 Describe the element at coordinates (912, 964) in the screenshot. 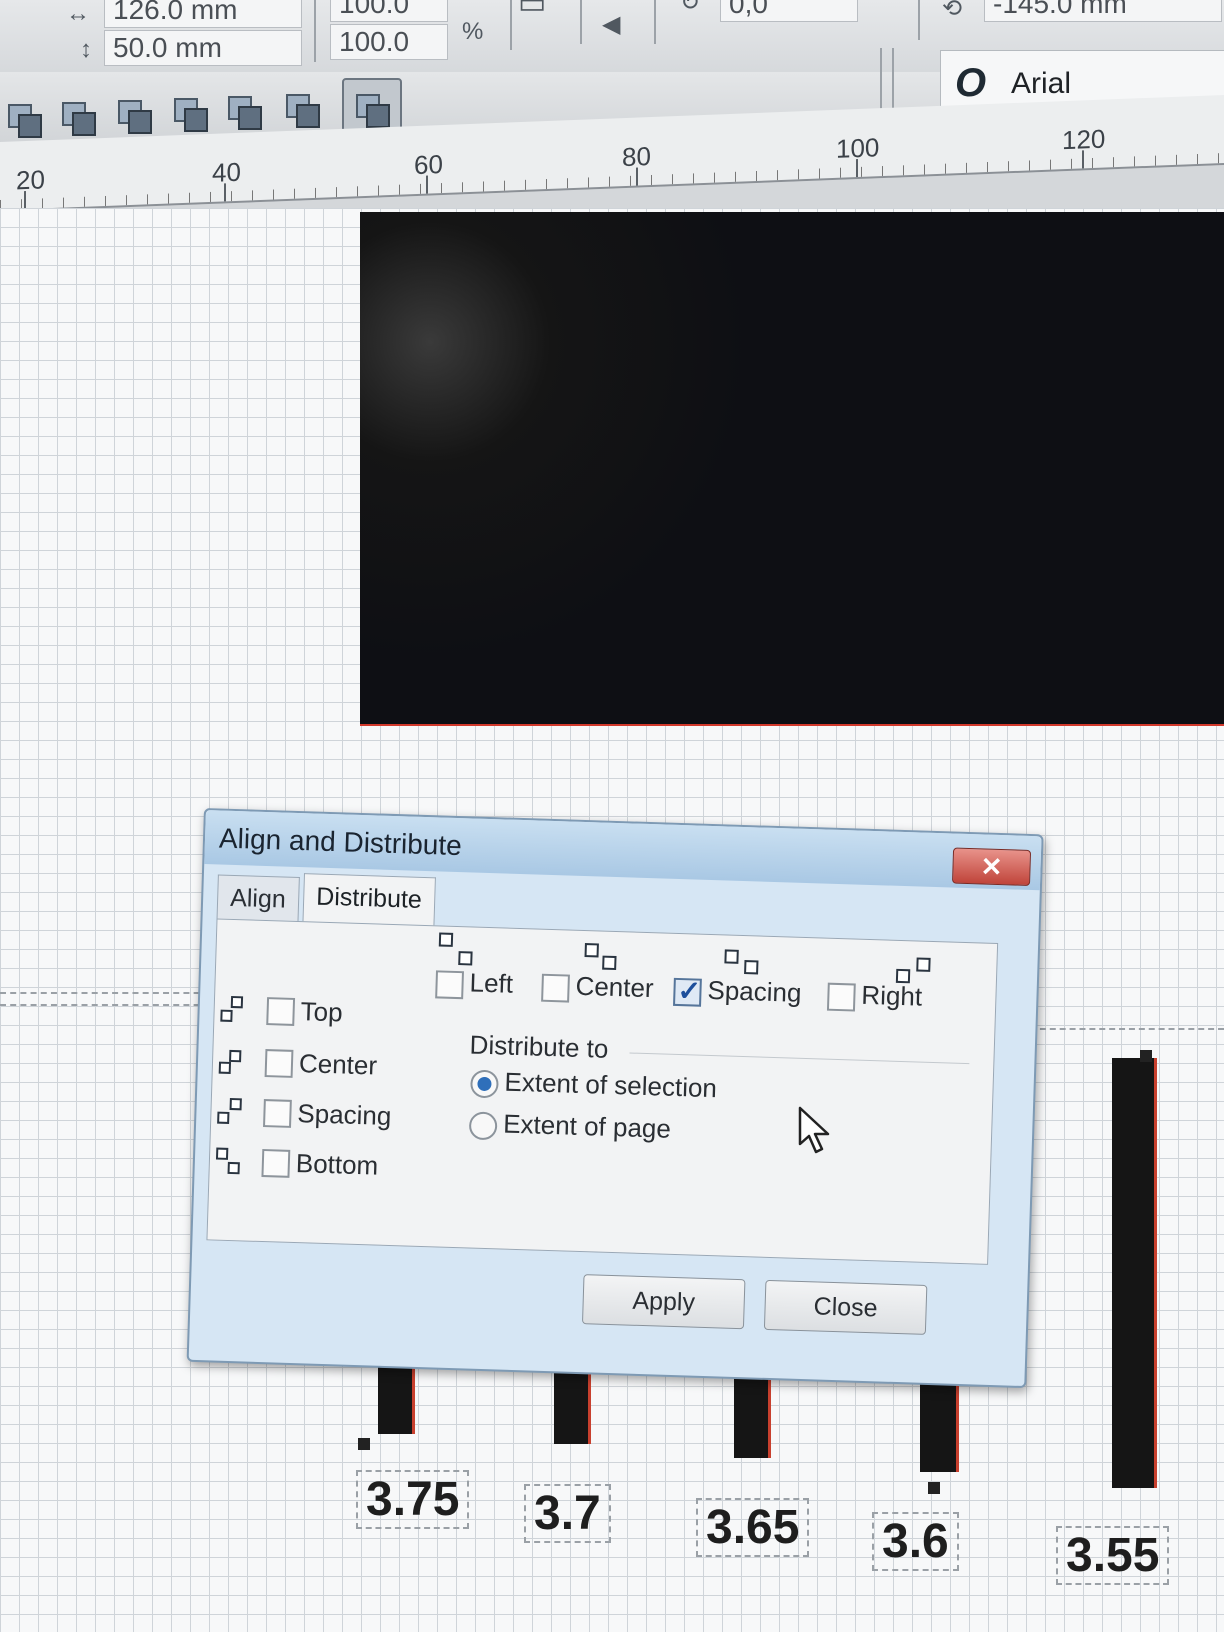

I see `distribute-right-icon` at that location.